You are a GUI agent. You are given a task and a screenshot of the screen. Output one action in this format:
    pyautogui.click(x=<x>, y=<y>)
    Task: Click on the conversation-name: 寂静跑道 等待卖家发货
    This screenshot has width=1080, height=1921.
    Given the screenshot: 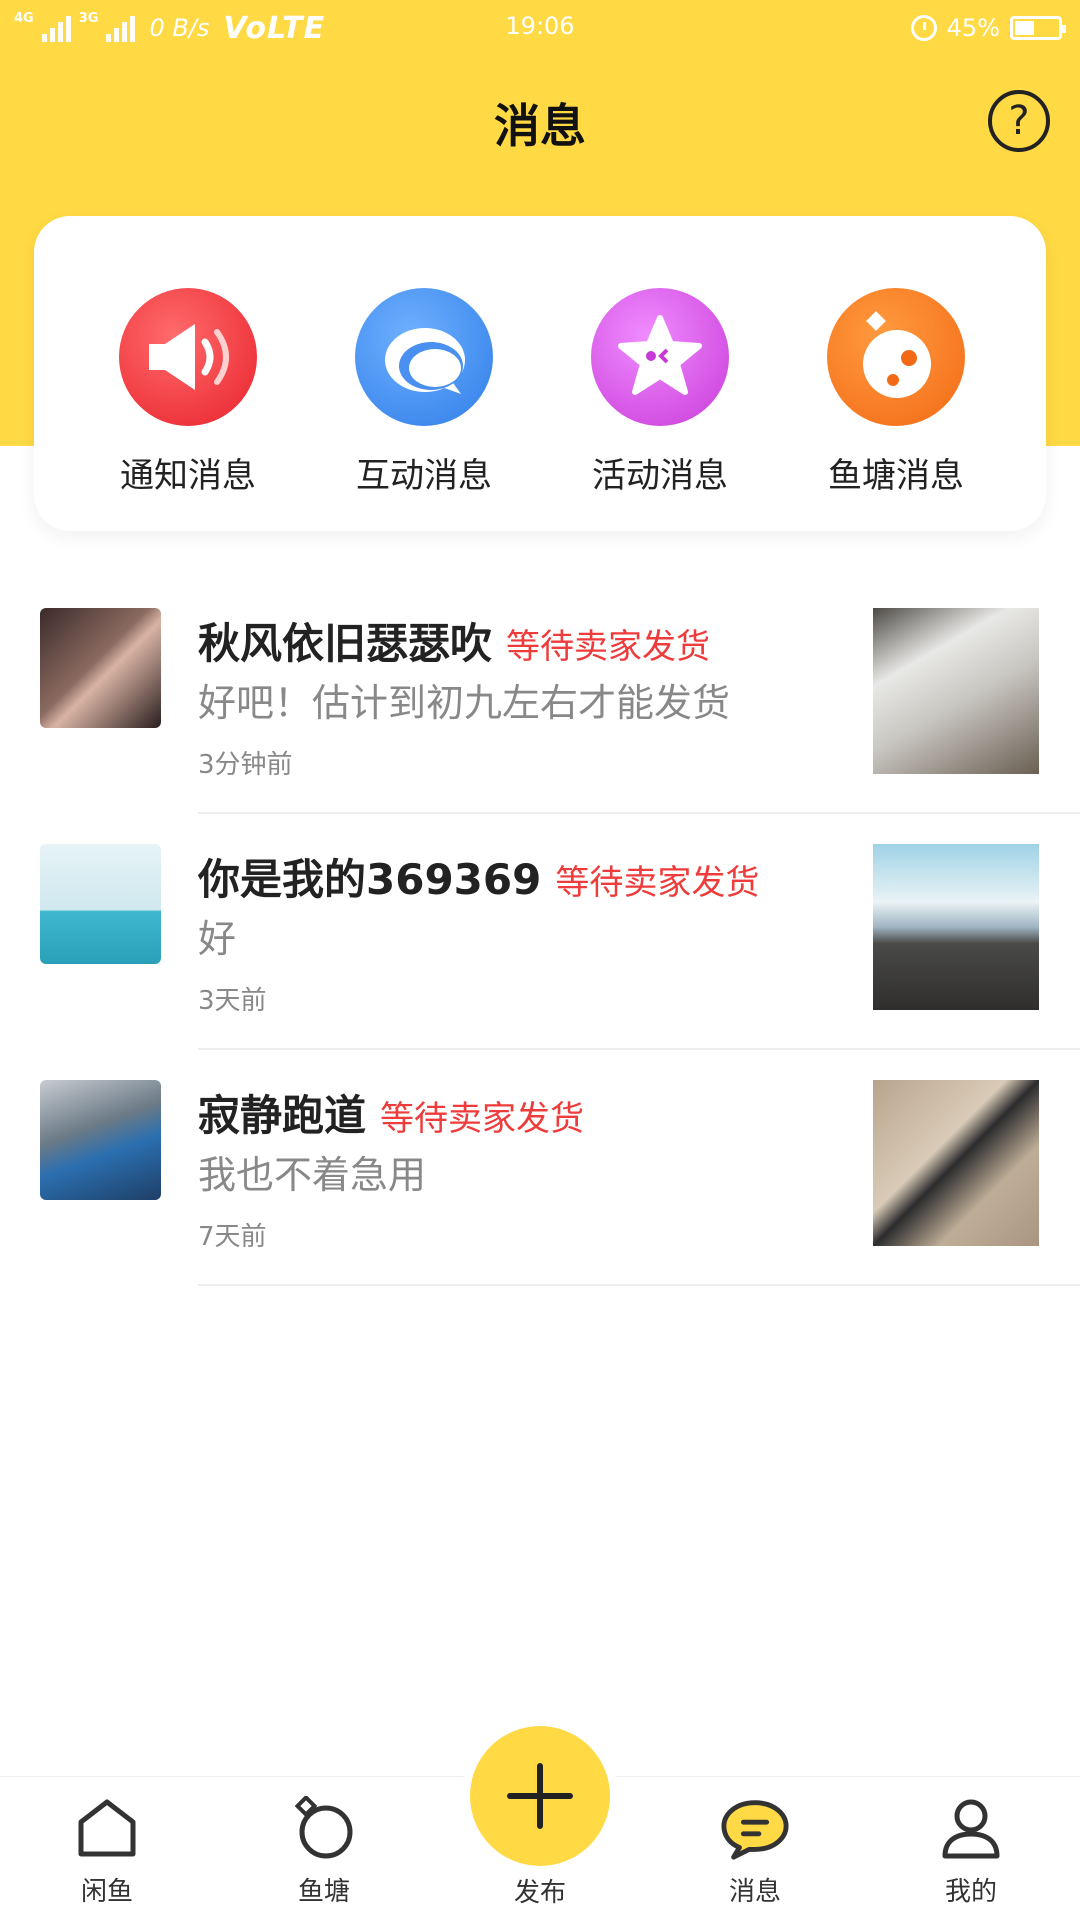 What is the action you would take?
    pyautogui.click(x=391, y=1112)
    